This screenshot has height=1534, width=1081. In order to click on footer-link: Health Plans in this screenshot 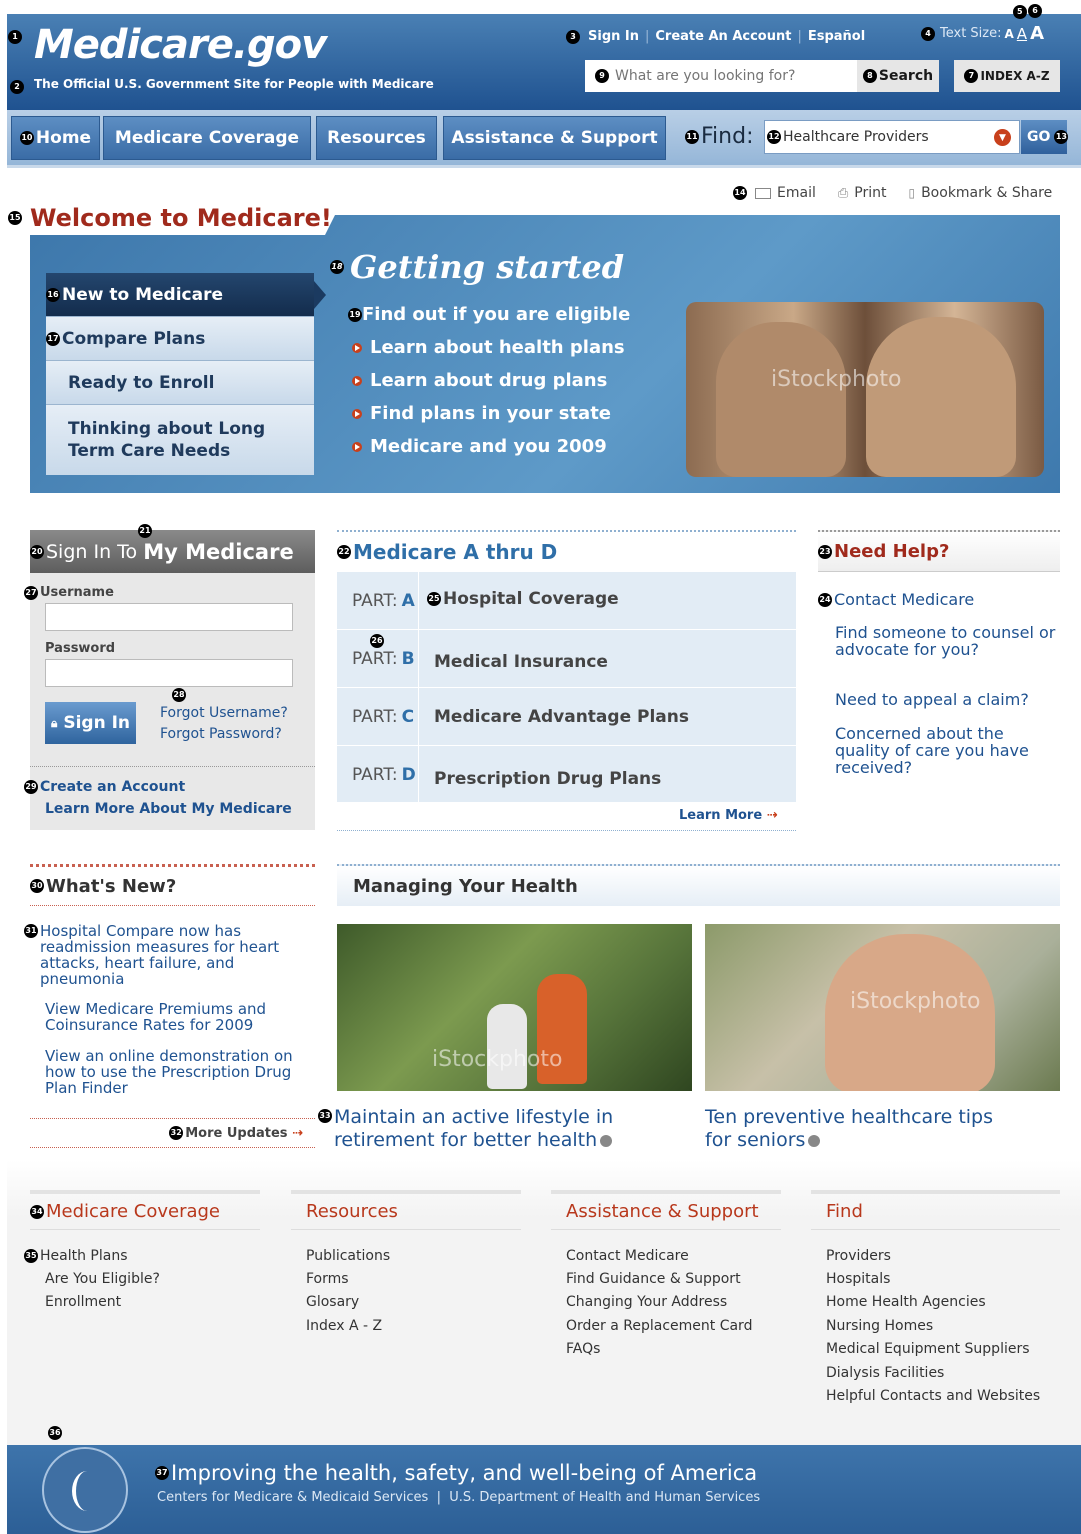, I will do `click(84, 1256)`.